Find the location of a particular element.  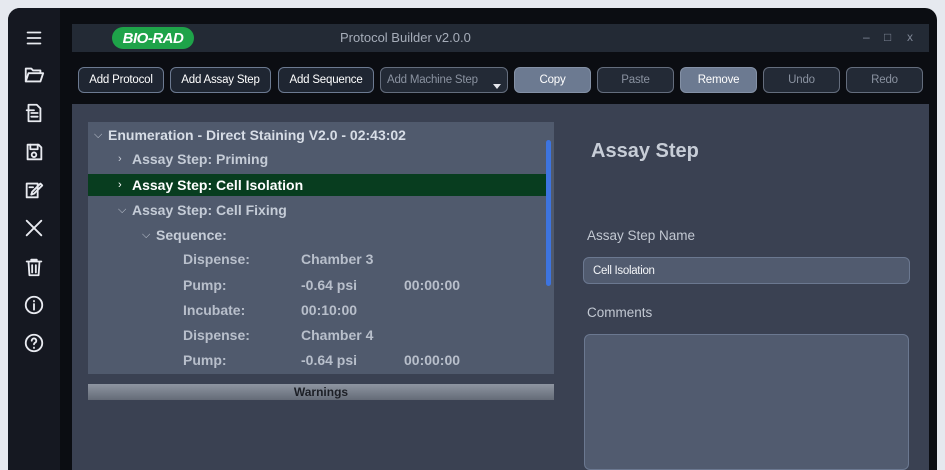

undo-button: Undo is located at coordinates (801, 80).